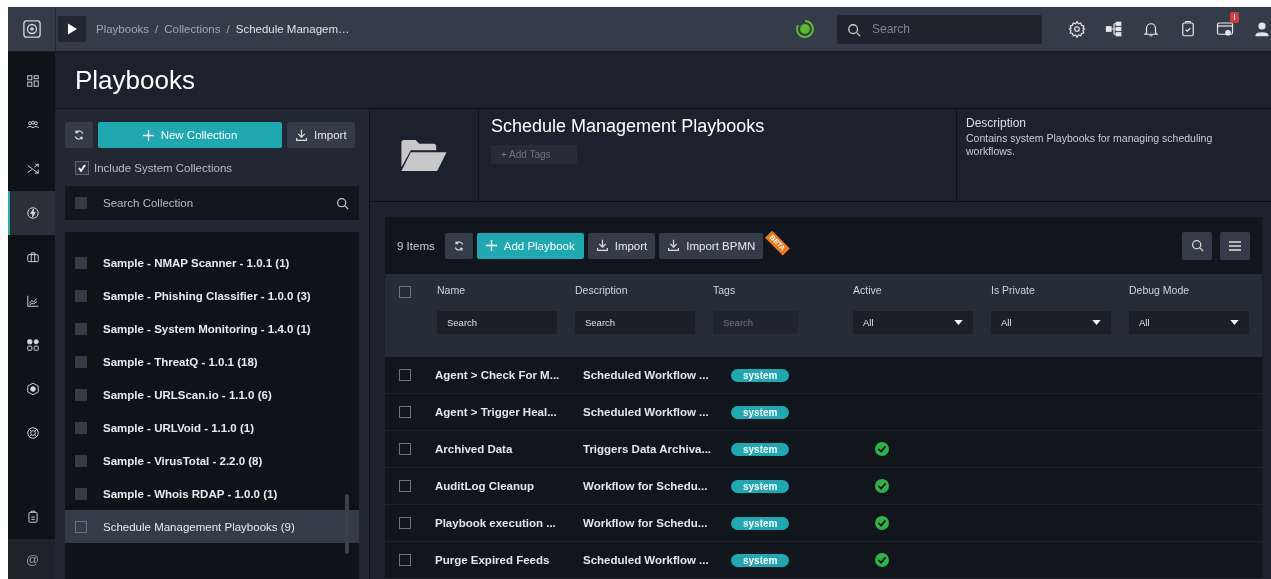 This screenshot has height=579, width=1271. Describe the element at coordinates (212, 394) in the screenshot. I see `collection-item: Sample - URLScan.io - 1.1.0 (6)` at that location.